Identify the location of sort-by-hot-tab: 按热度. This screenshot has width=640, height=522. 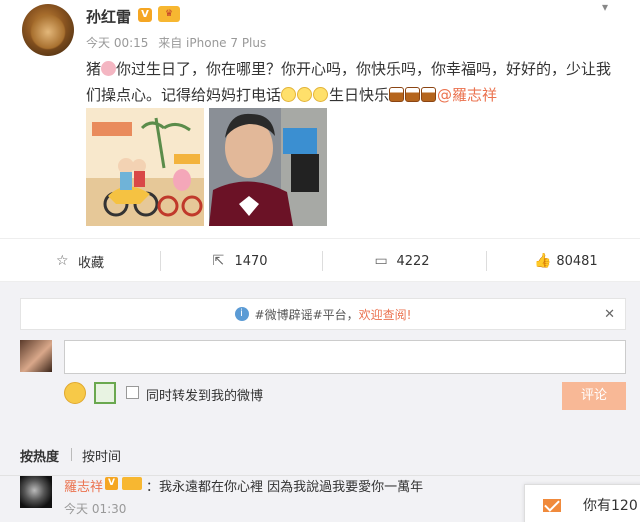
(39, 455).